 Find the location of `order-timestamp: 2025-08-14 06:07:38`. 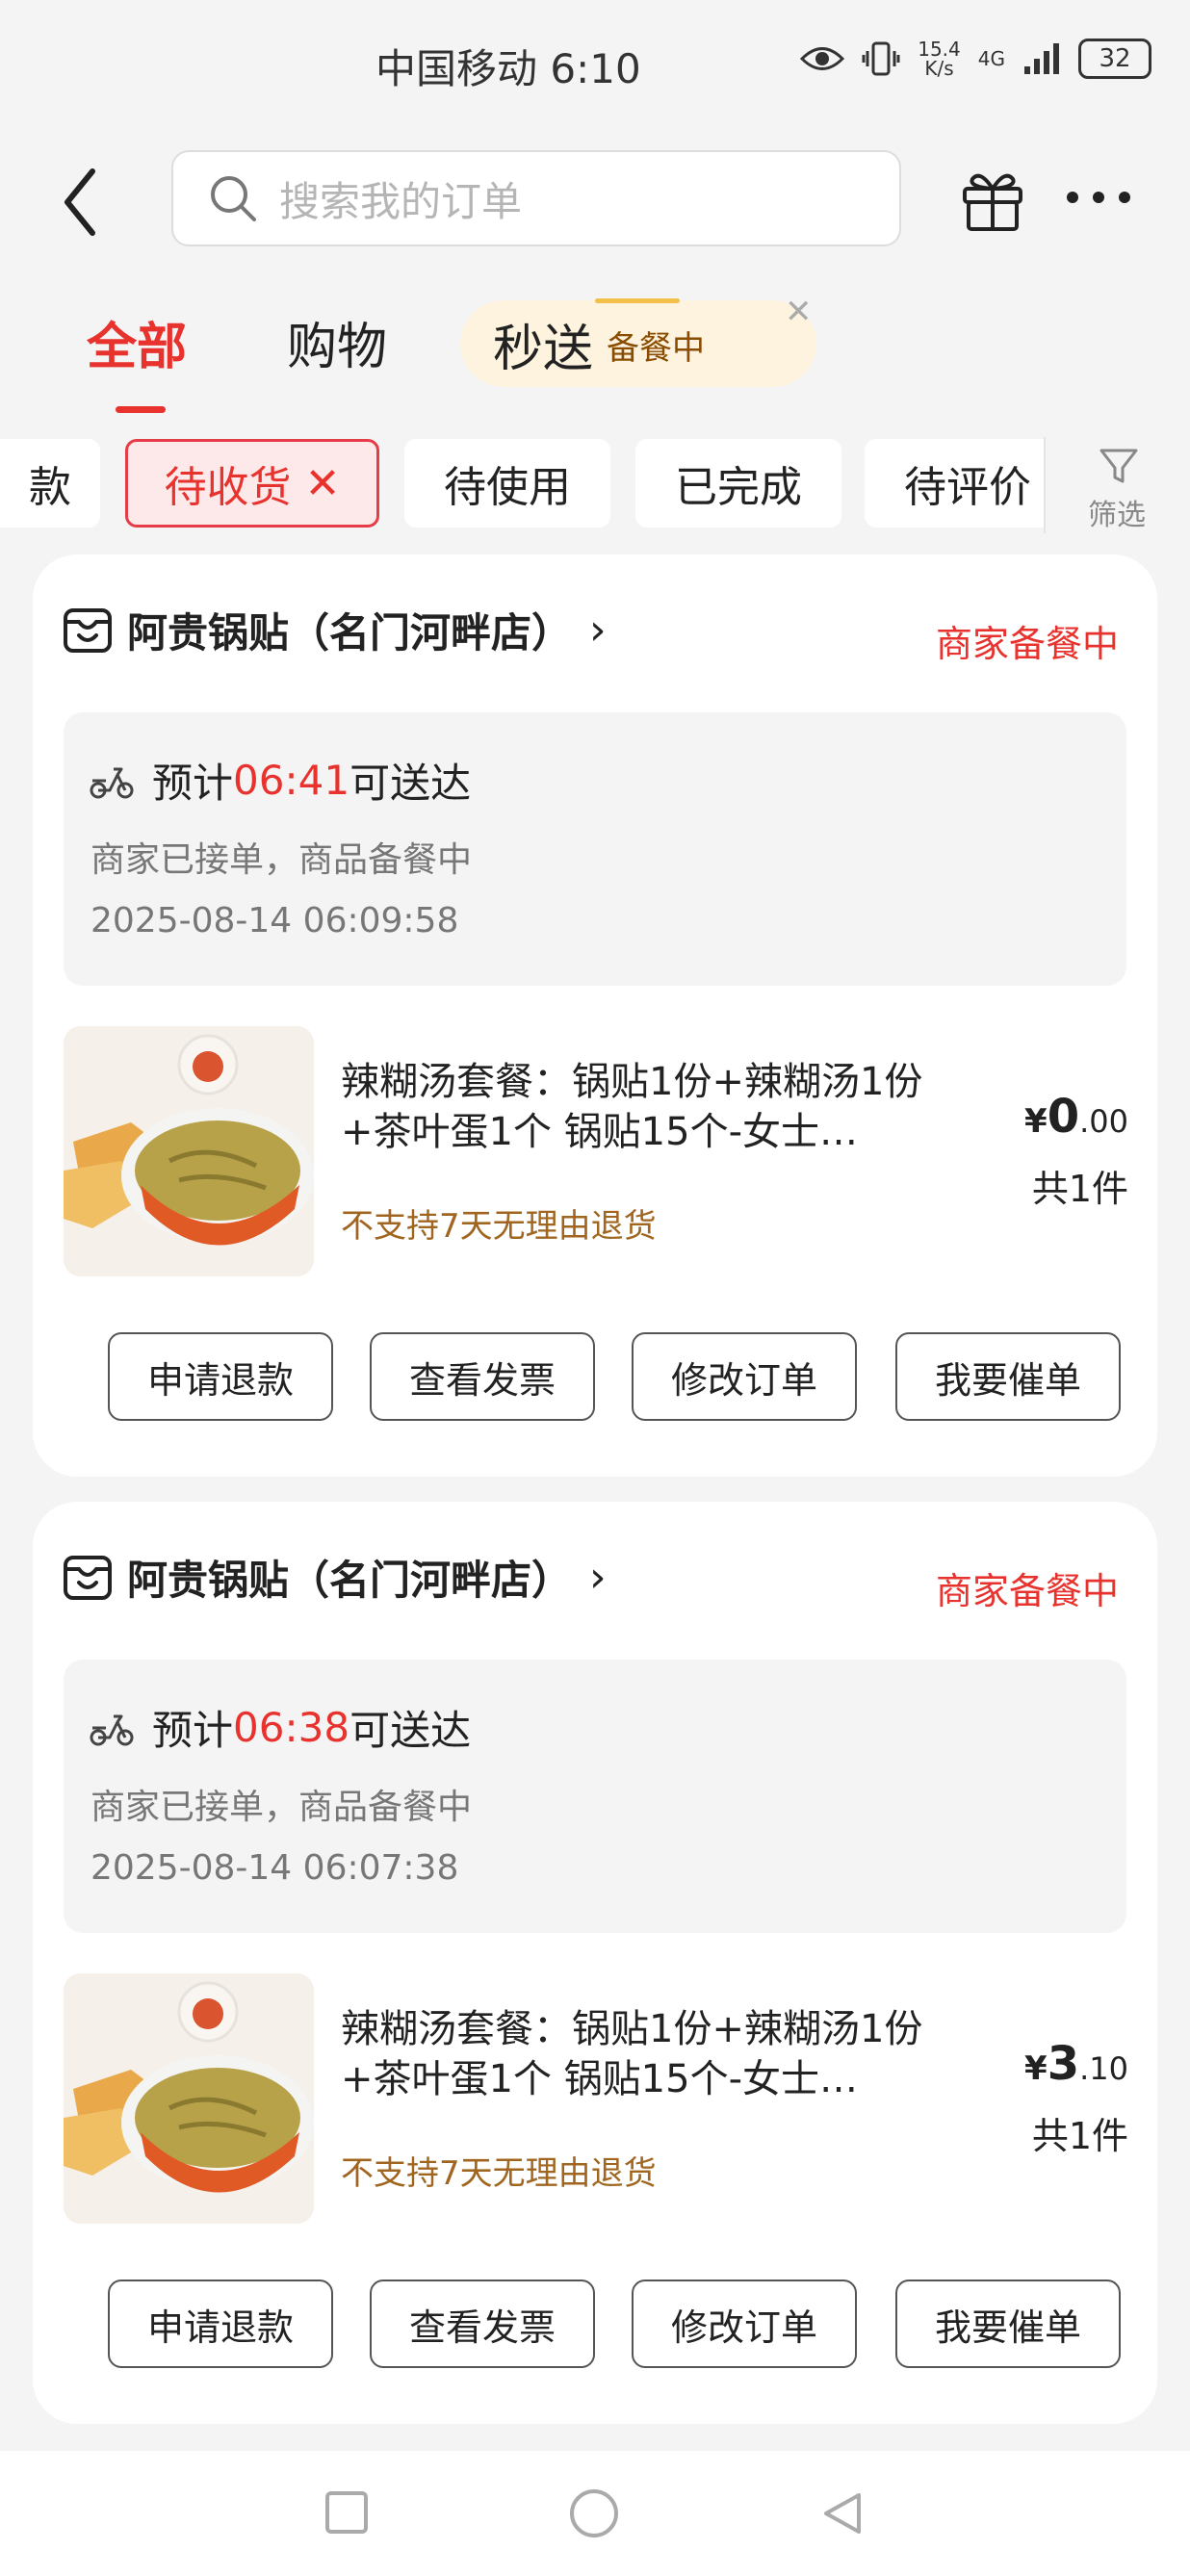

order-timestamp: 2025-08-14 06:07:38 is located at coordinates (275, 1868).